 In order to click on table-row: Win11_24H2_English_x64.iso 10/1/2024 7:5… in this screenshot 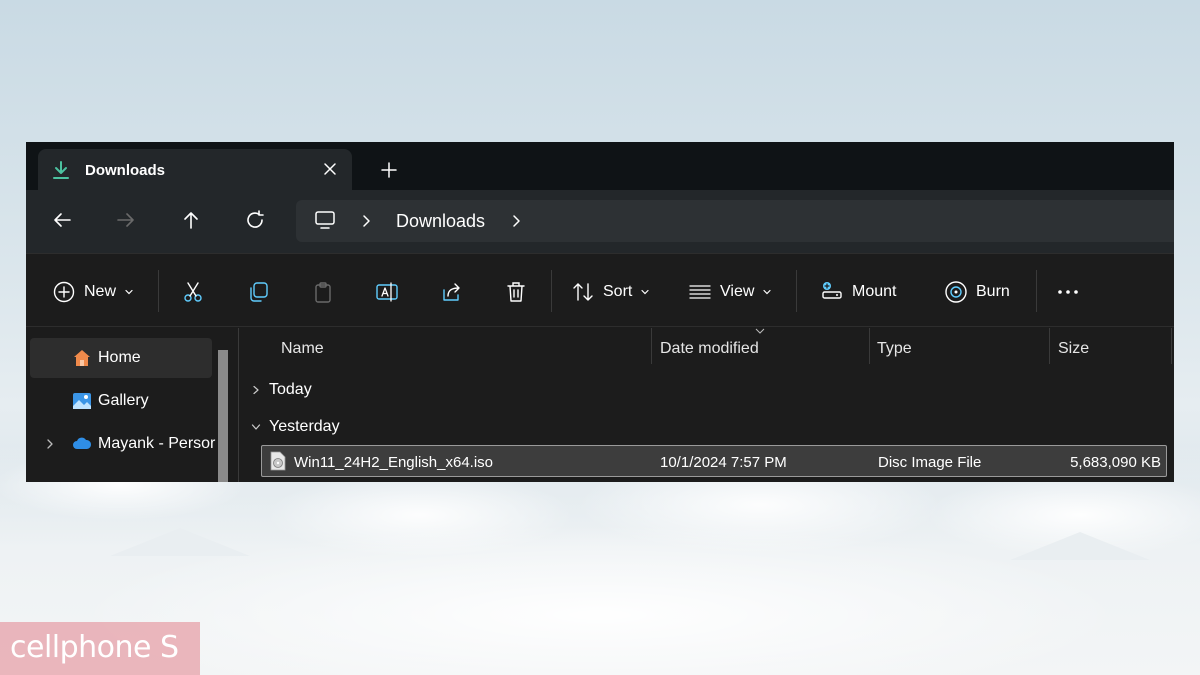, I will do `click(714, 461)`.